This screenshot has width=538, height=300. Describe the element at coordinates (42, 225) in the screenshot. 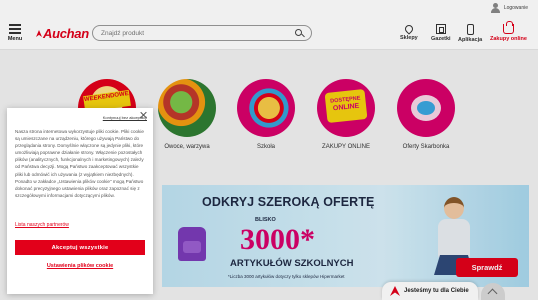

I see `partners-list-link: Lista naszych partnerów` at that location.